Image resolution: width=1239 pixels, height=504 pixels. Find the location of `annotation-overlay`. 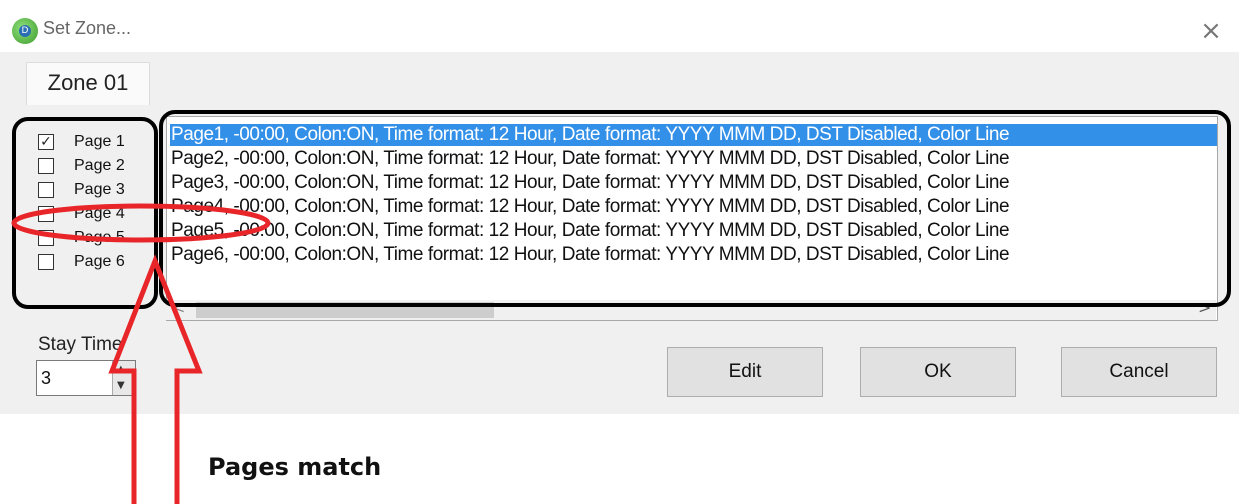

annotation-overlay is located at coordinates (141, 353).